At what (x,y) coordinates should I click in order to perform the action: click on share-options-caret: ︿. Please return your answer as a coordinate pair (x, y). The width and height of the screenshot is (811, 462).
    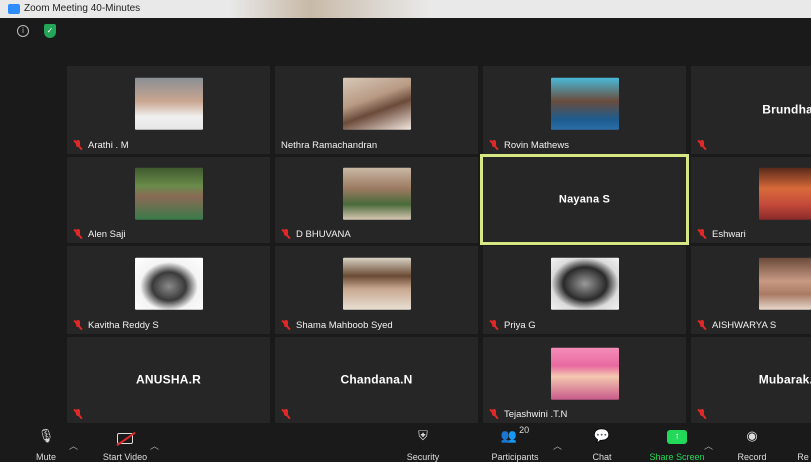
    Looking at the image, I should click on (708, 445).